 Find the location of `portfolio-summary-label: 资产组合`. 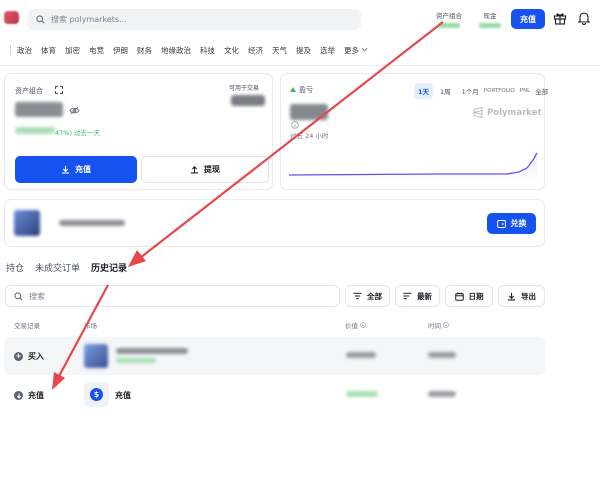

portfolio-summary-label: 资产组合 is located at coordinates (449, 16).